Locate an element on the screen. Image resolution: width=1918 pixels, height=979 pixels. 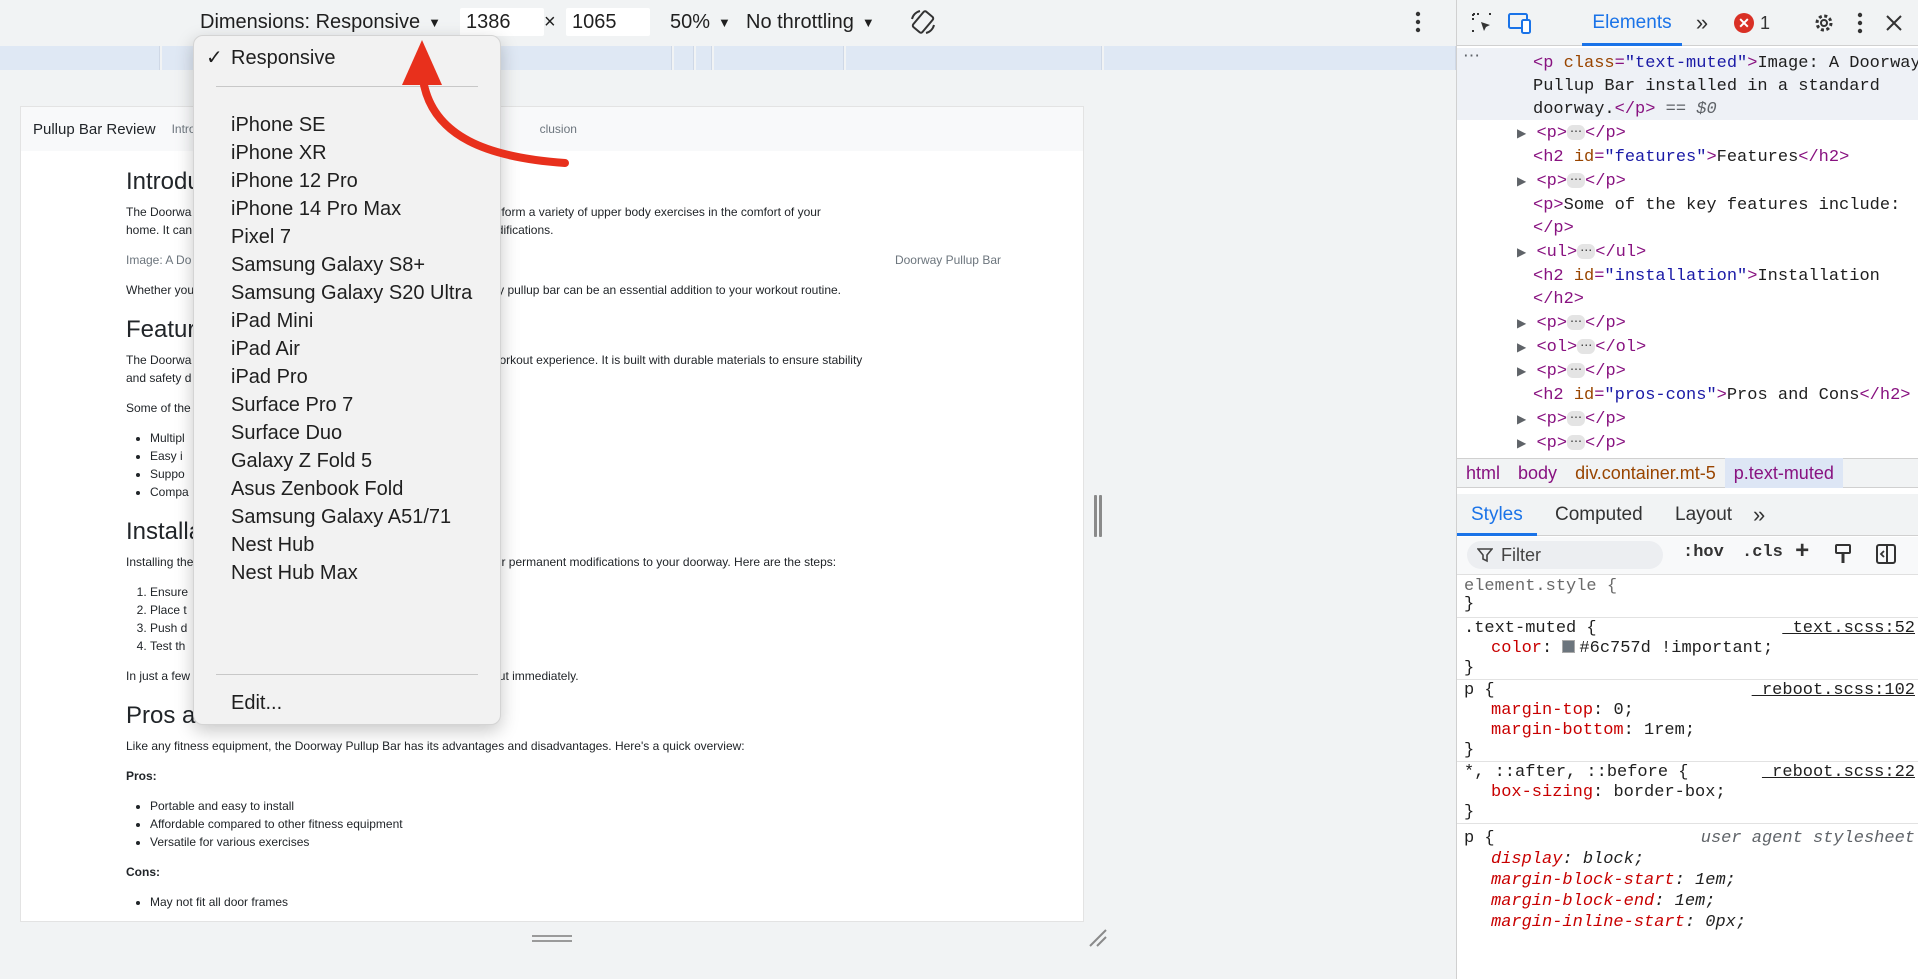
menu-item-device: iPad Mini is located at coordinates (272, 321).